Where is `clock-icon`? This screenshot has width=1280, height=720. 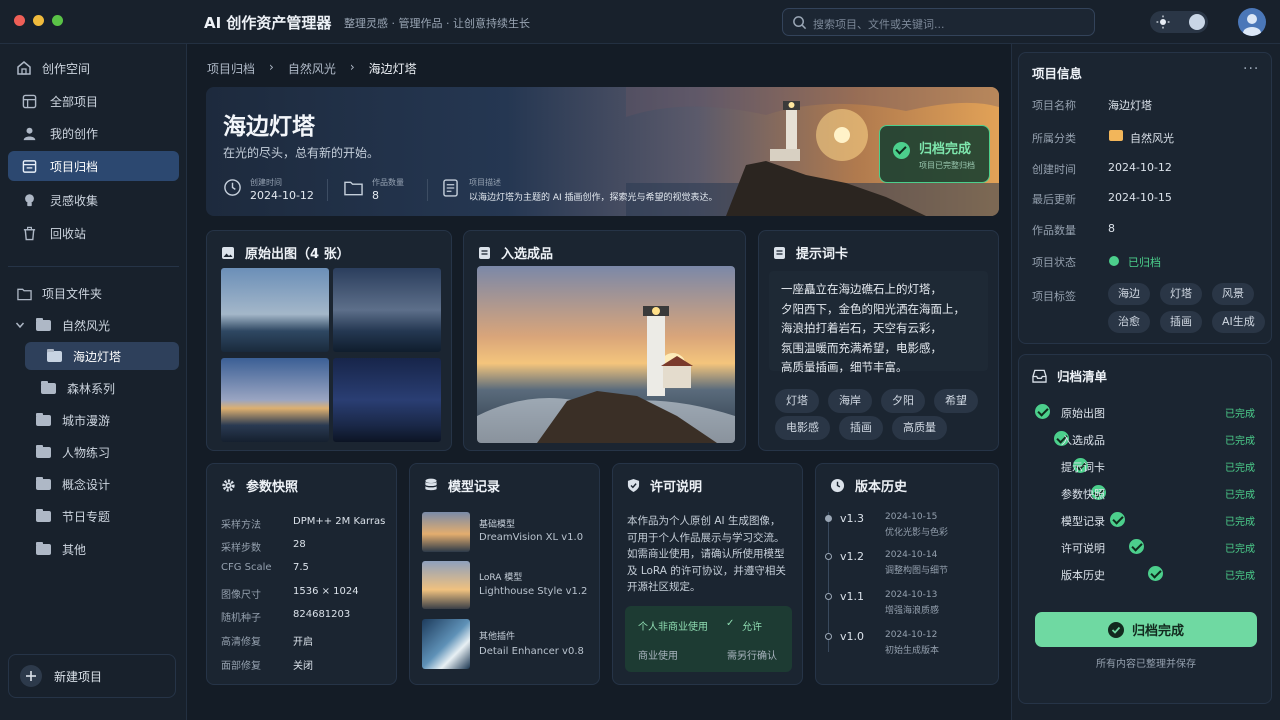
clock-icon is located at coordinates (837, 485).